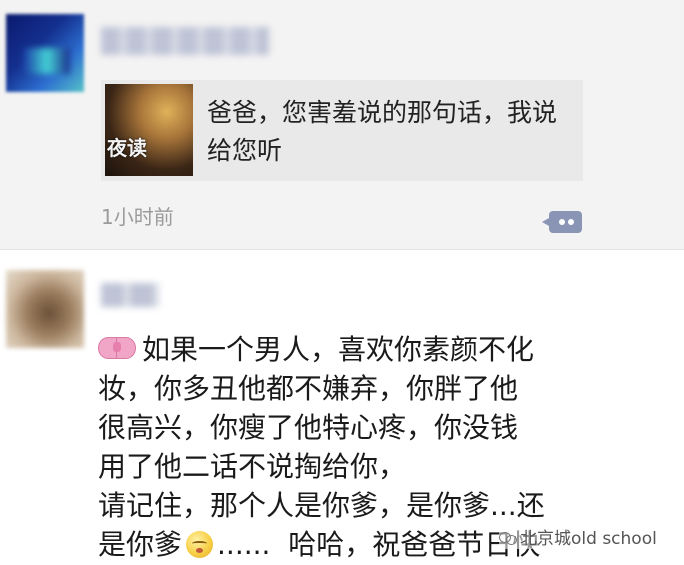 This screenshot has height=565, width=684. Describe the element at coordinates (117, 348) in the screenshot. I see `ribbon-bow-emoji` at that location.